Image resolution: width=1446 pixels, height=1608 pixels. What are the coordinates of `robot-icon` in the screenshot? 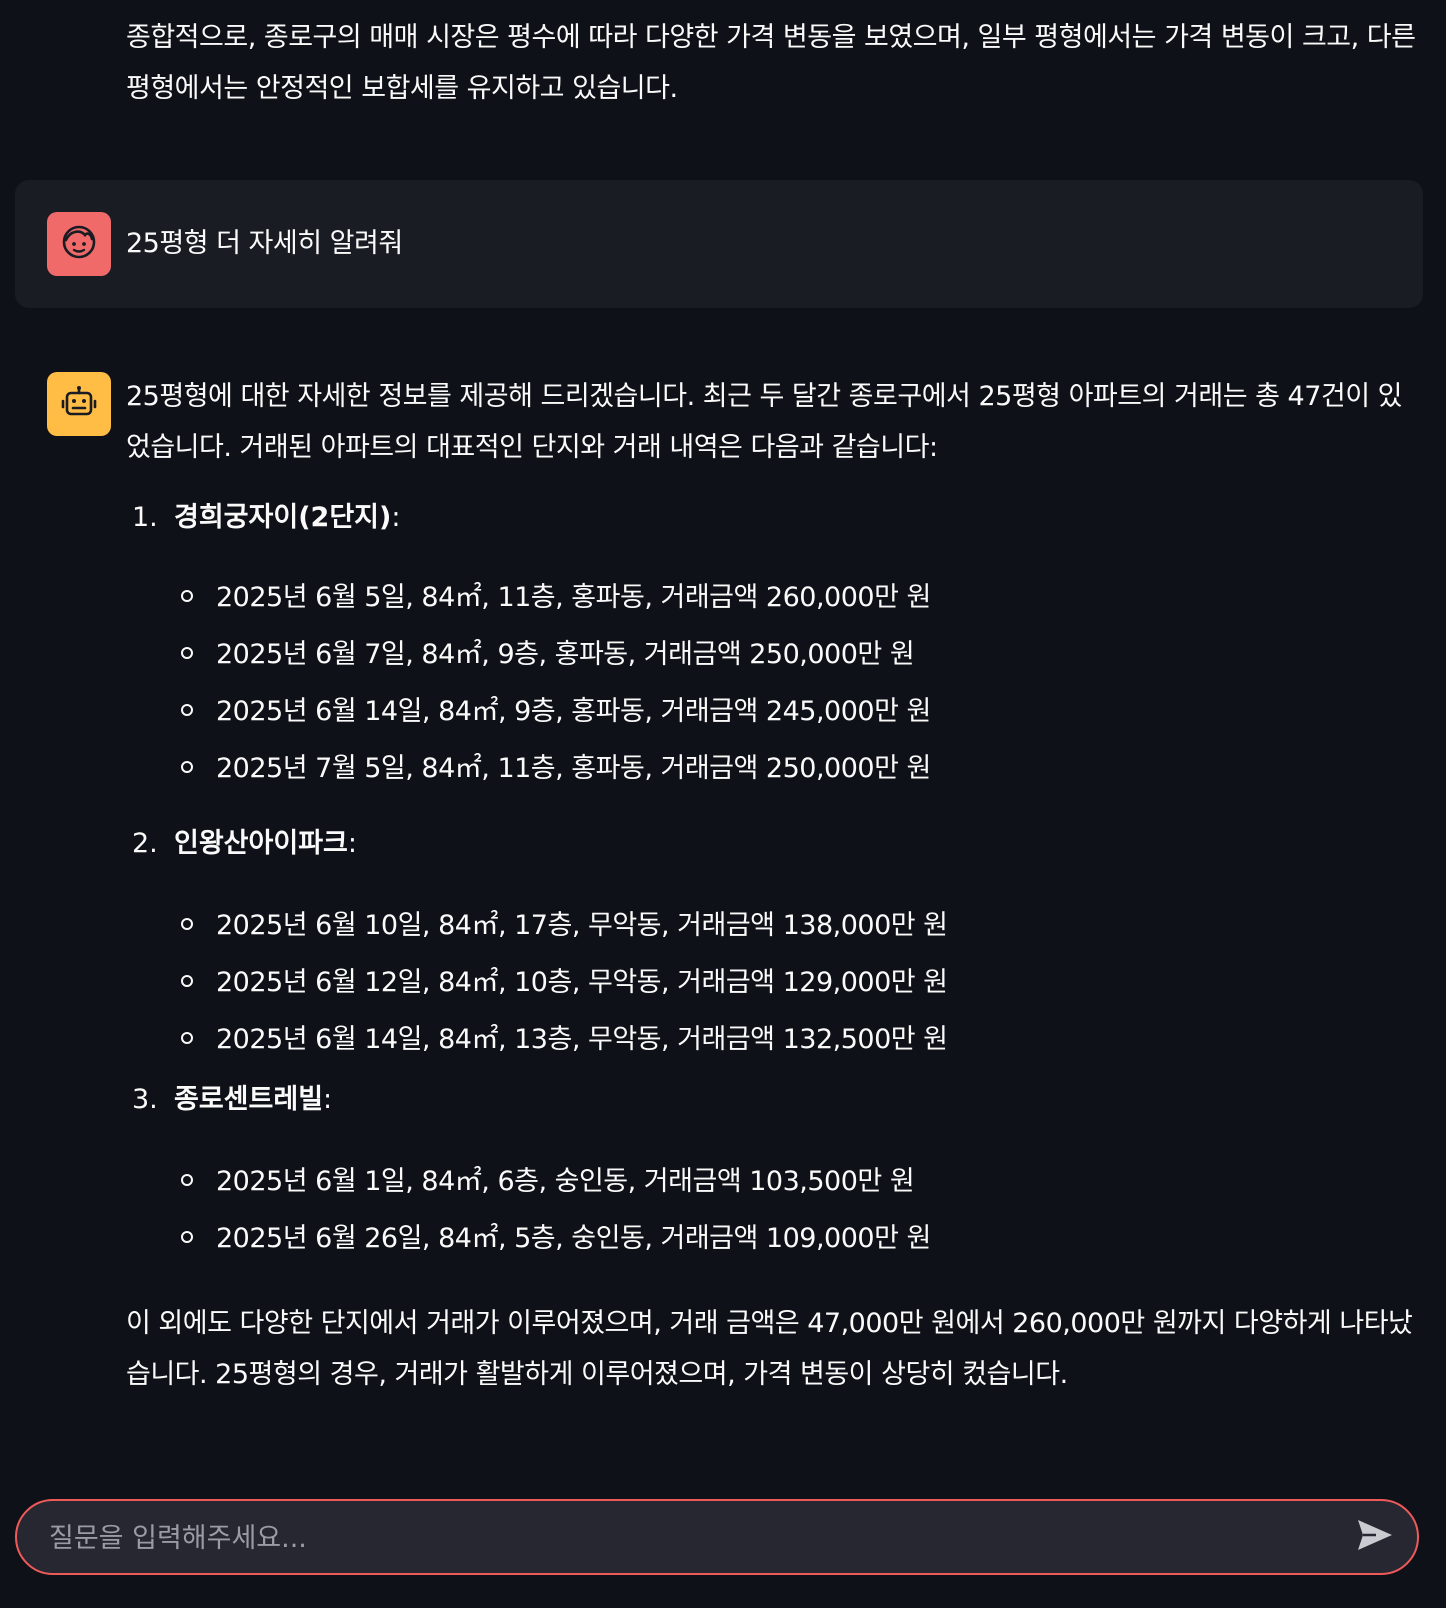 It's located at (79, 404).